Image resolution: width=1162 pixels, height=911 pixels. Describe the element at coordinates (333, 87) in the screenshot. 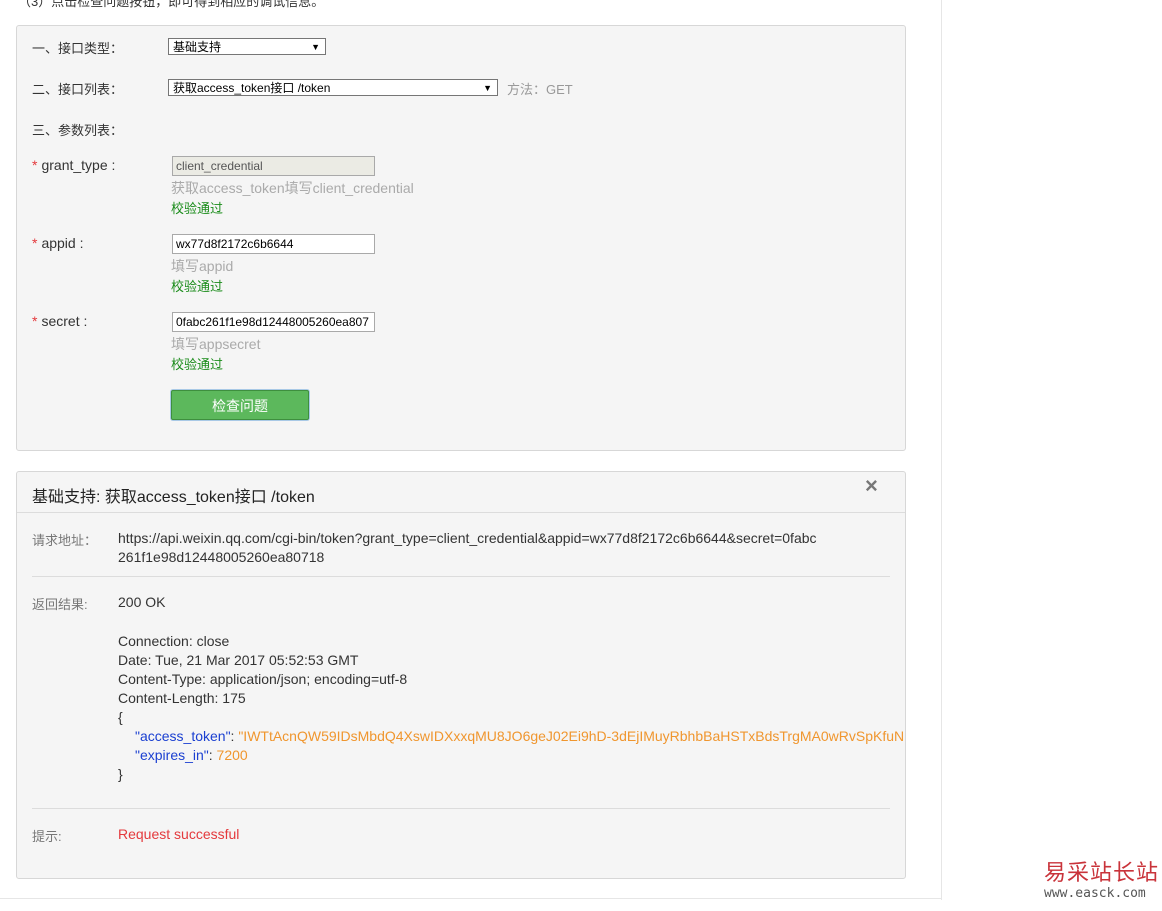

I see `interface-list-select: 获取access_token接口 /token ▼` at that location.